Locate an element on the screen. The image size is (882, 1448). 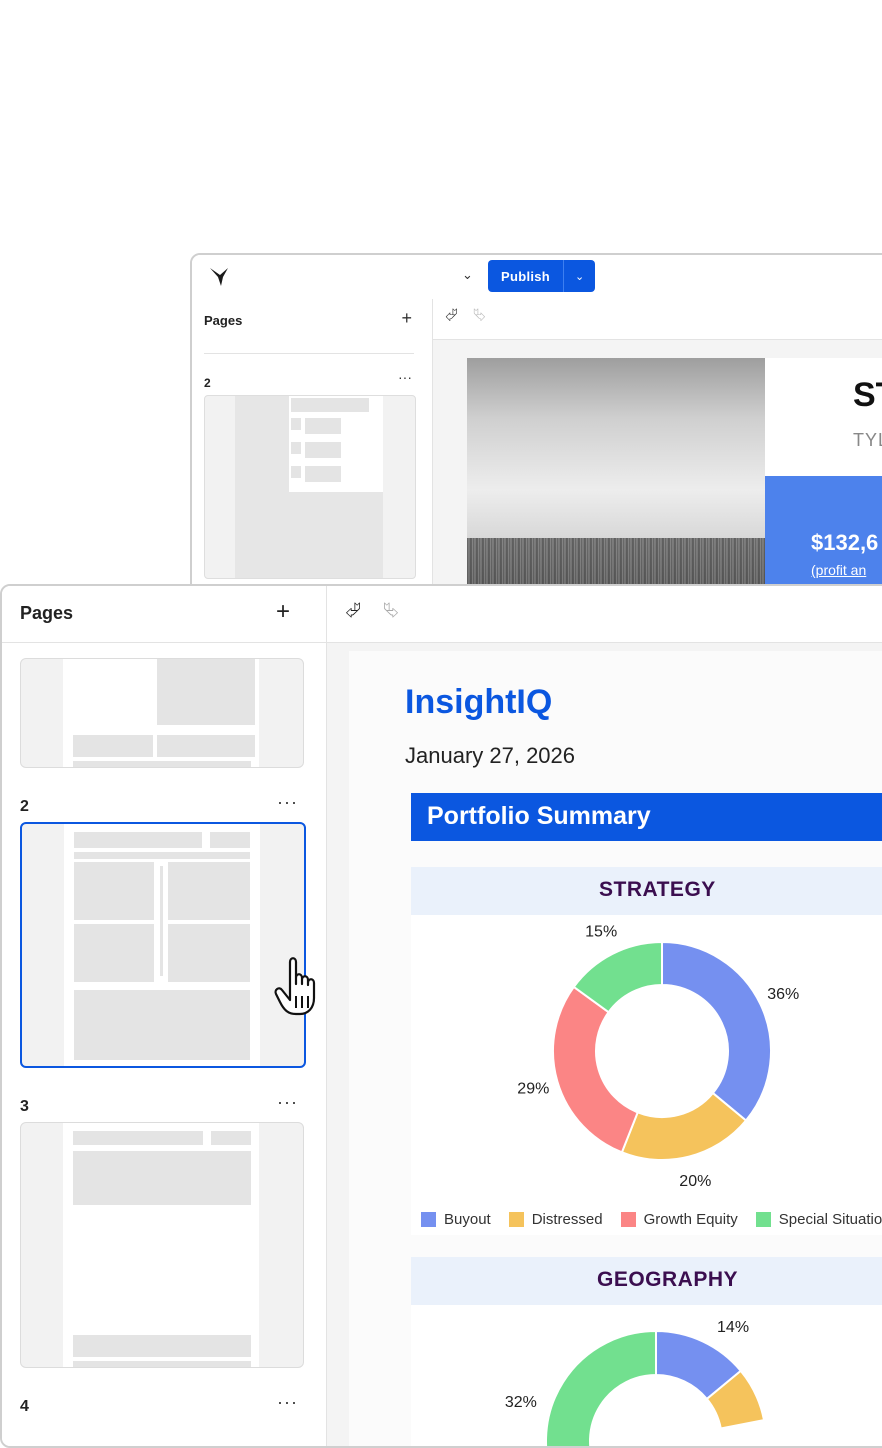
geography-chart: 14% 32% is located at coordinates (646, 1375).